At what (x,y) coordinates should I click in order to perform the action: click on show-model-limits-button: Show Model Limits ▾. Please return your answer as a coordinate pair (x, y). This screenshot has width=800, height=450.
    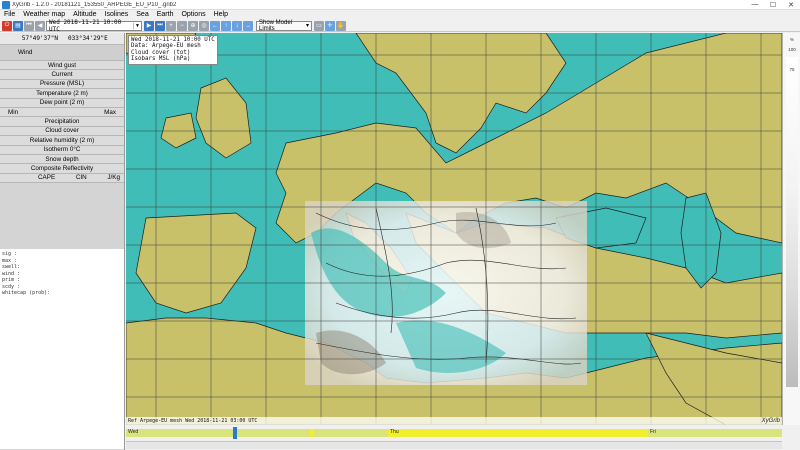
    Looking at the image, I should click on (284, 25).